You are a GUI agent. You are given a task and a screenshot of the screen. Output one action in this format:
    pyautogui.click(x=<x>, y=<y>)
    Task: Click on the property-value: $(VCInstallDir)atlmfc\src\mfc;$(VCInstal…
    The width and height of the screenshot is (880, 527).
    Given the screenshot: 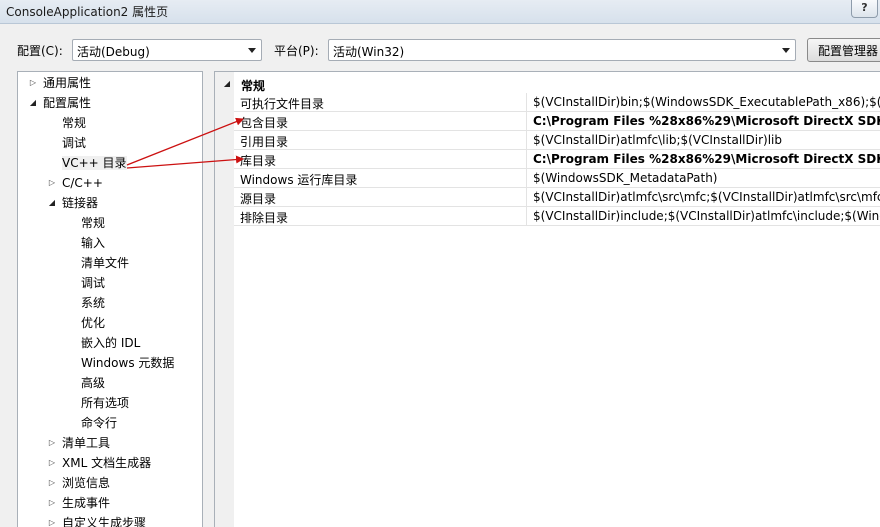 What is the action you would take?
    pyautogui.click(x=706, y=197)
    